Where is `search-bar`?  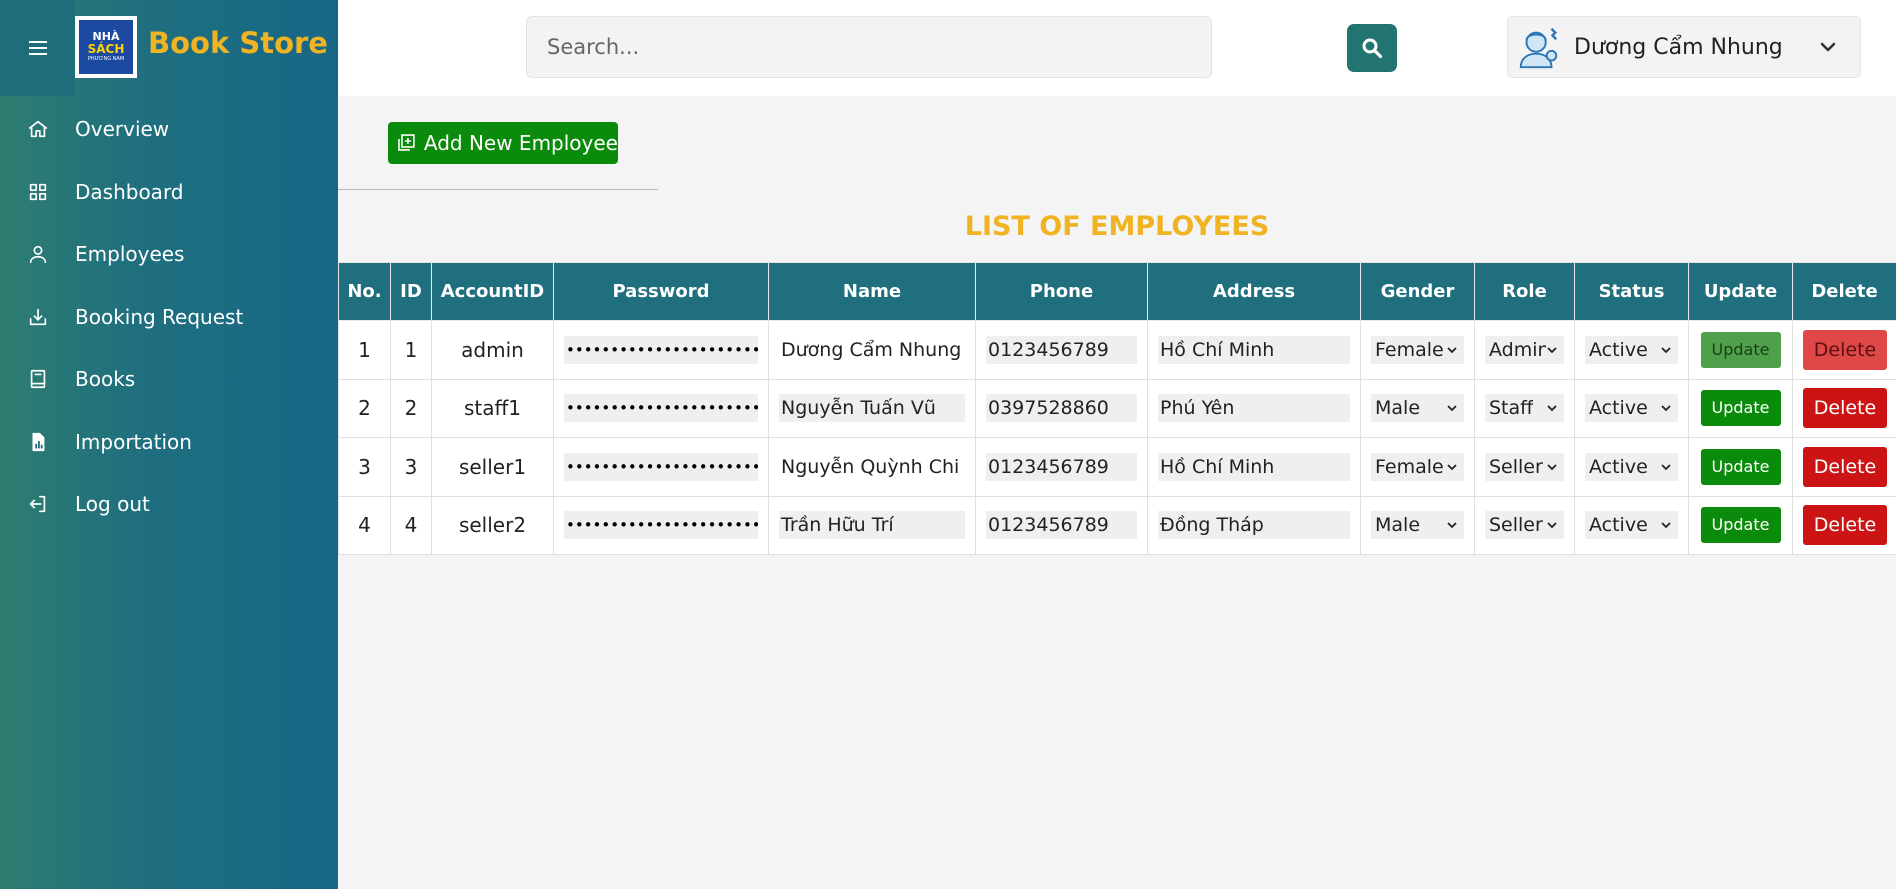
search-bar is located at coordinates (961, 47).